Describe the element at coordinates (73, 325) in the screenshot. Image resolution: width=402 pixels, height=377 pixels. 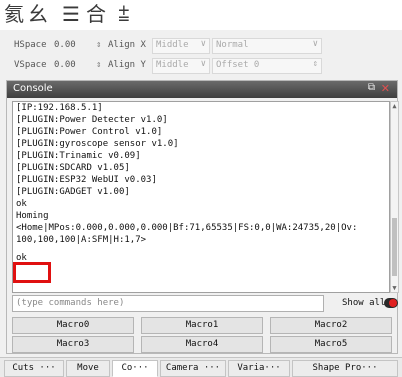
I see `macro-button-0: Macro0` at that location.